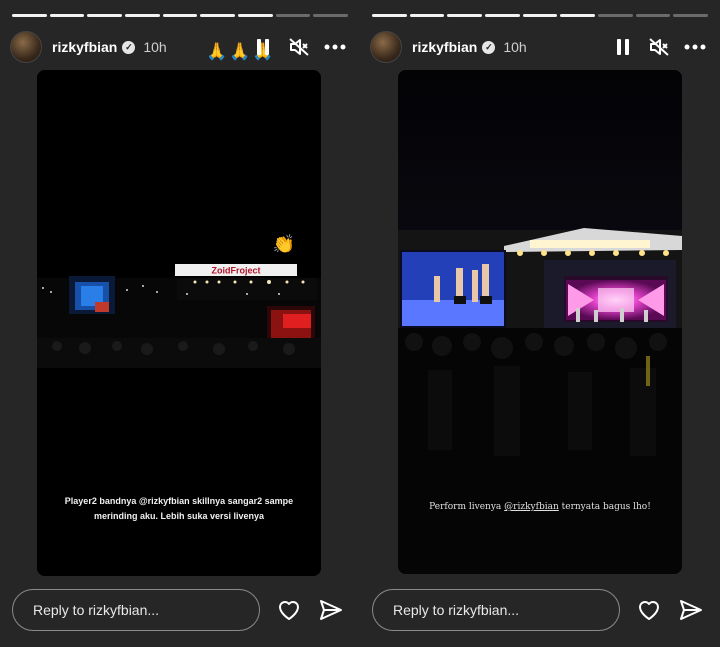 This screenshot has height=647, width=720. Describe the element at coordinates (467, 507) in the screenshot. I see `caption-text: Perform livenya` at that location.